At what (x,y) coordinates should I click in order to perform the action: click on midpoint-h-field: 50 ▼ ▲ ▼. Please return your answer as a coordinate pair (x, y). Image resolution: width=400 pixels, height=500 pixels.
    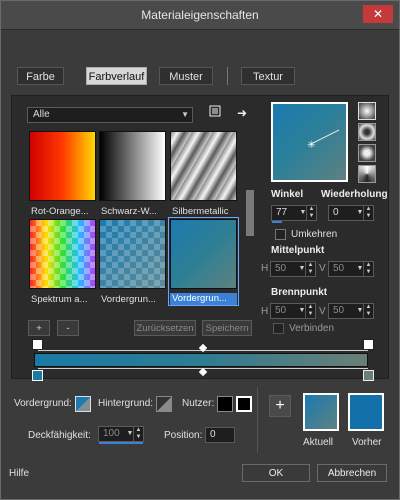
    Looking at the image, I should click on (293, 269).